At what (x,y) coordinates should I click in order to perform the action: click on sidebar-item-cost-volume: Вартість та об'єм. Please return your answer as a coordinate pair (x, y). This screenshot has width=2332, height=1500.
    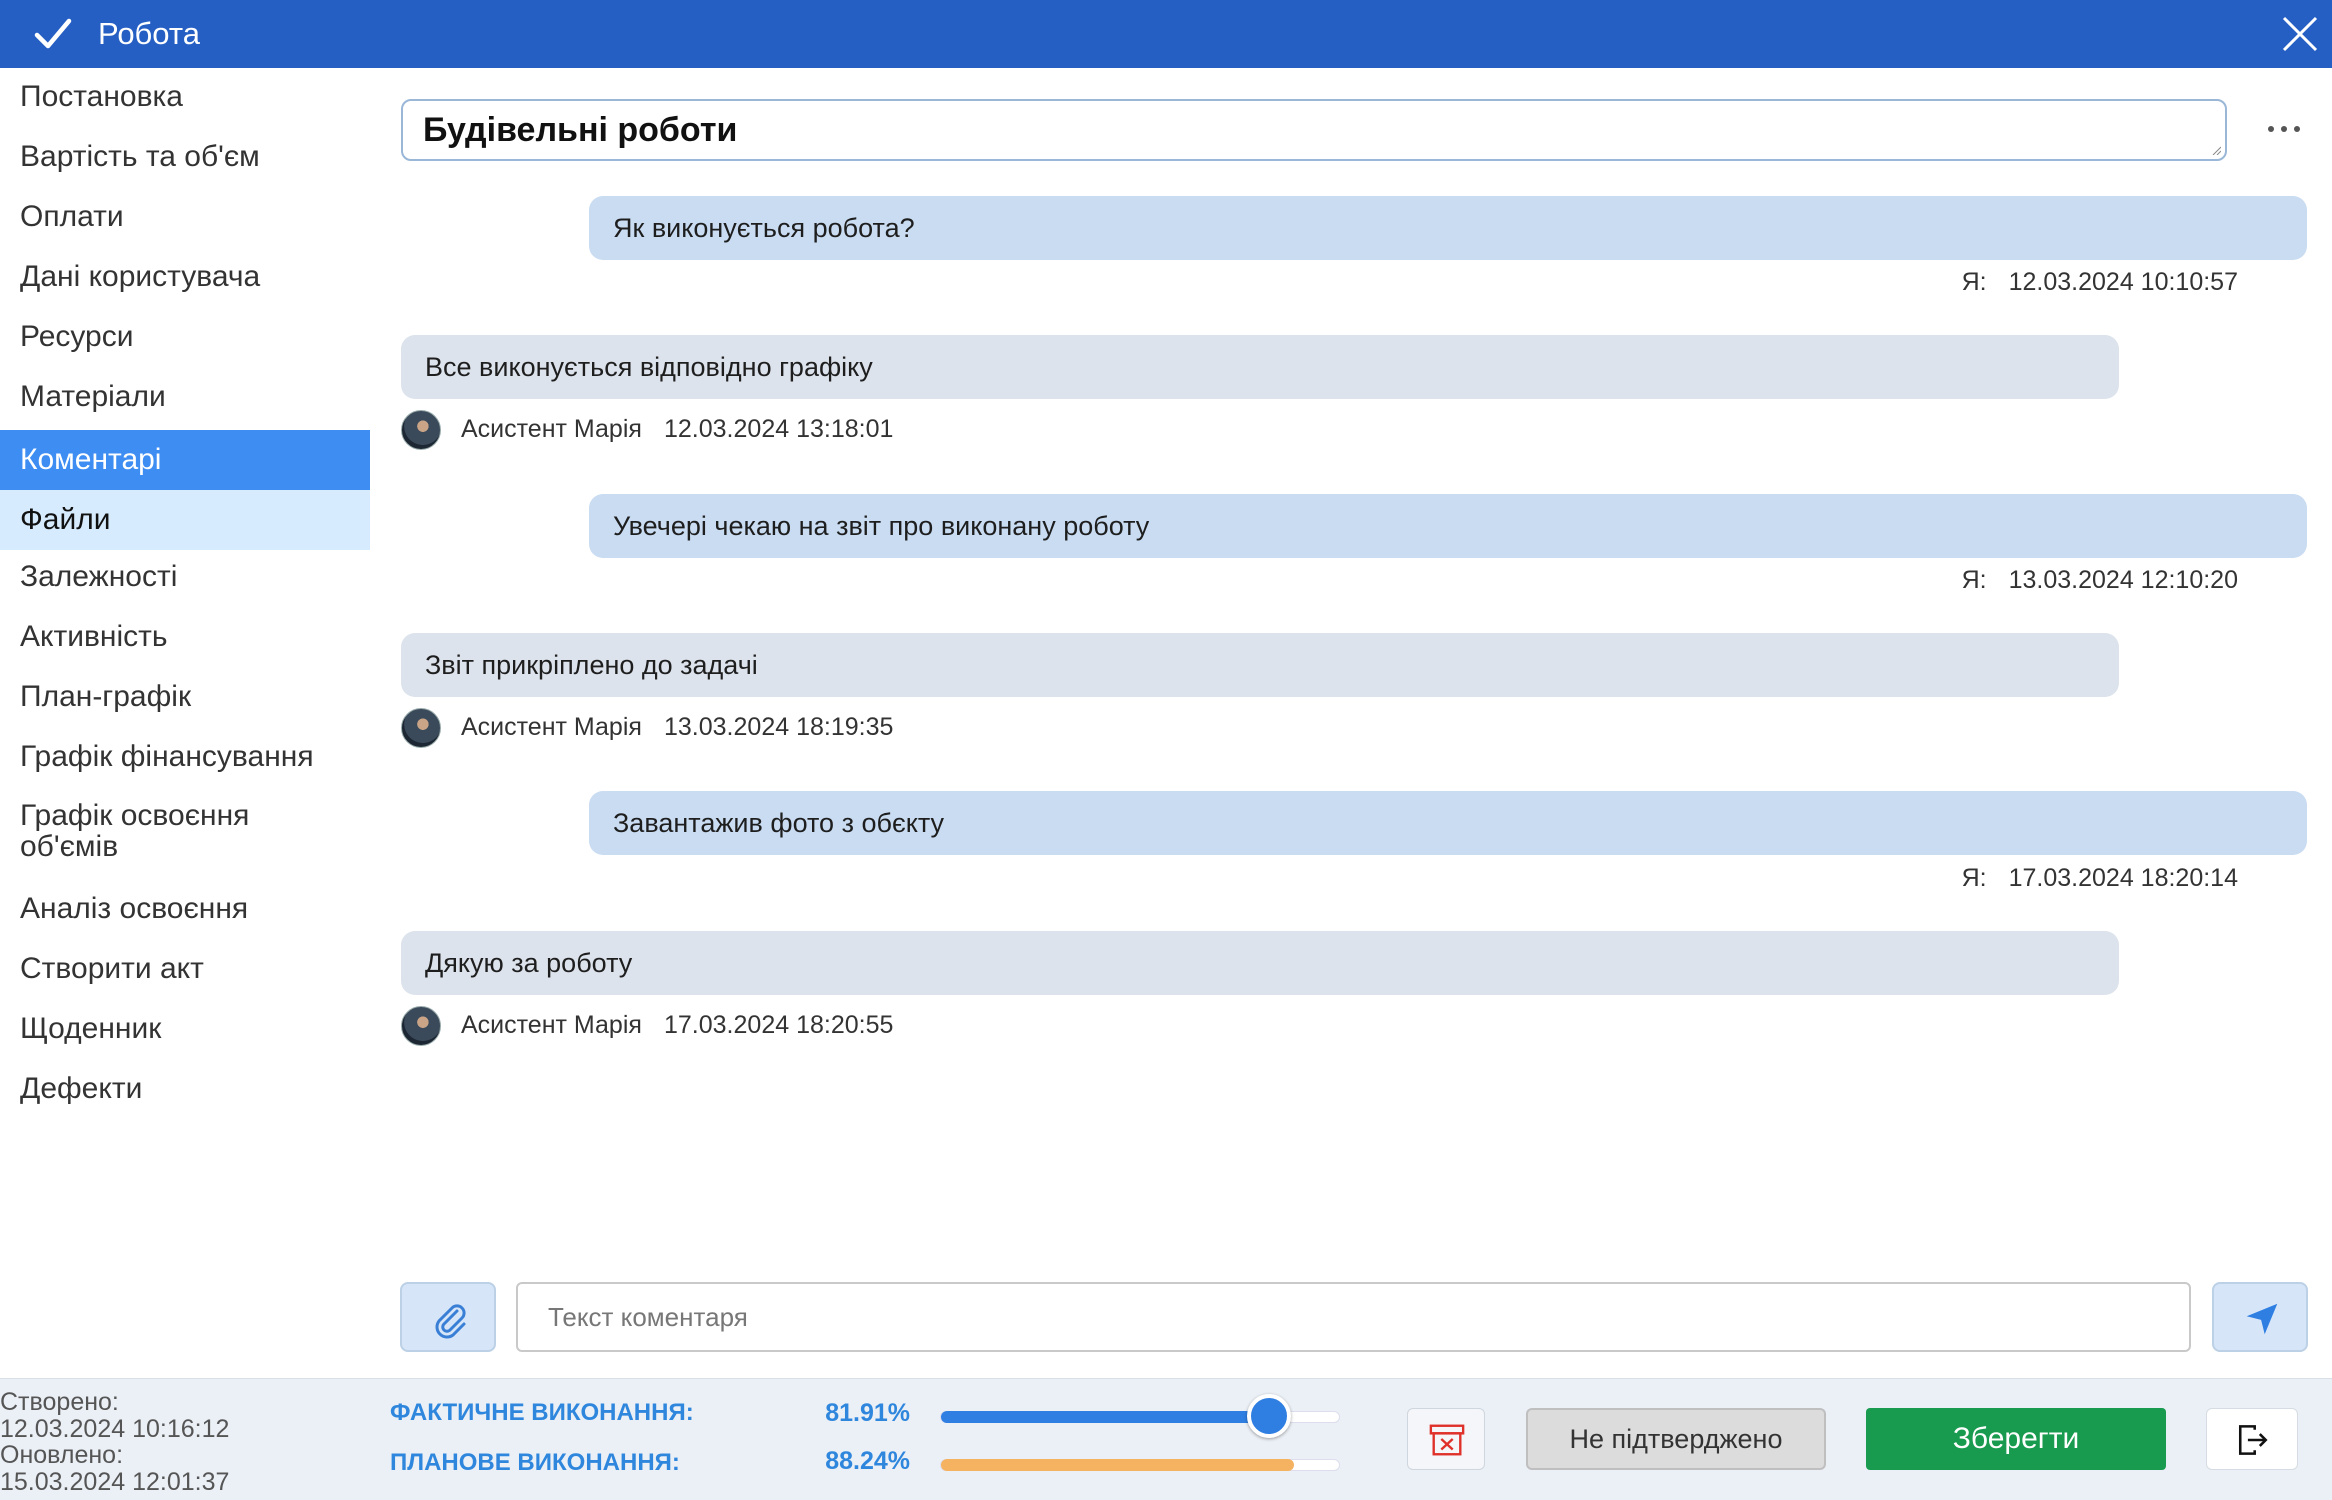
    Looking at the image, I should click on (185, 159).